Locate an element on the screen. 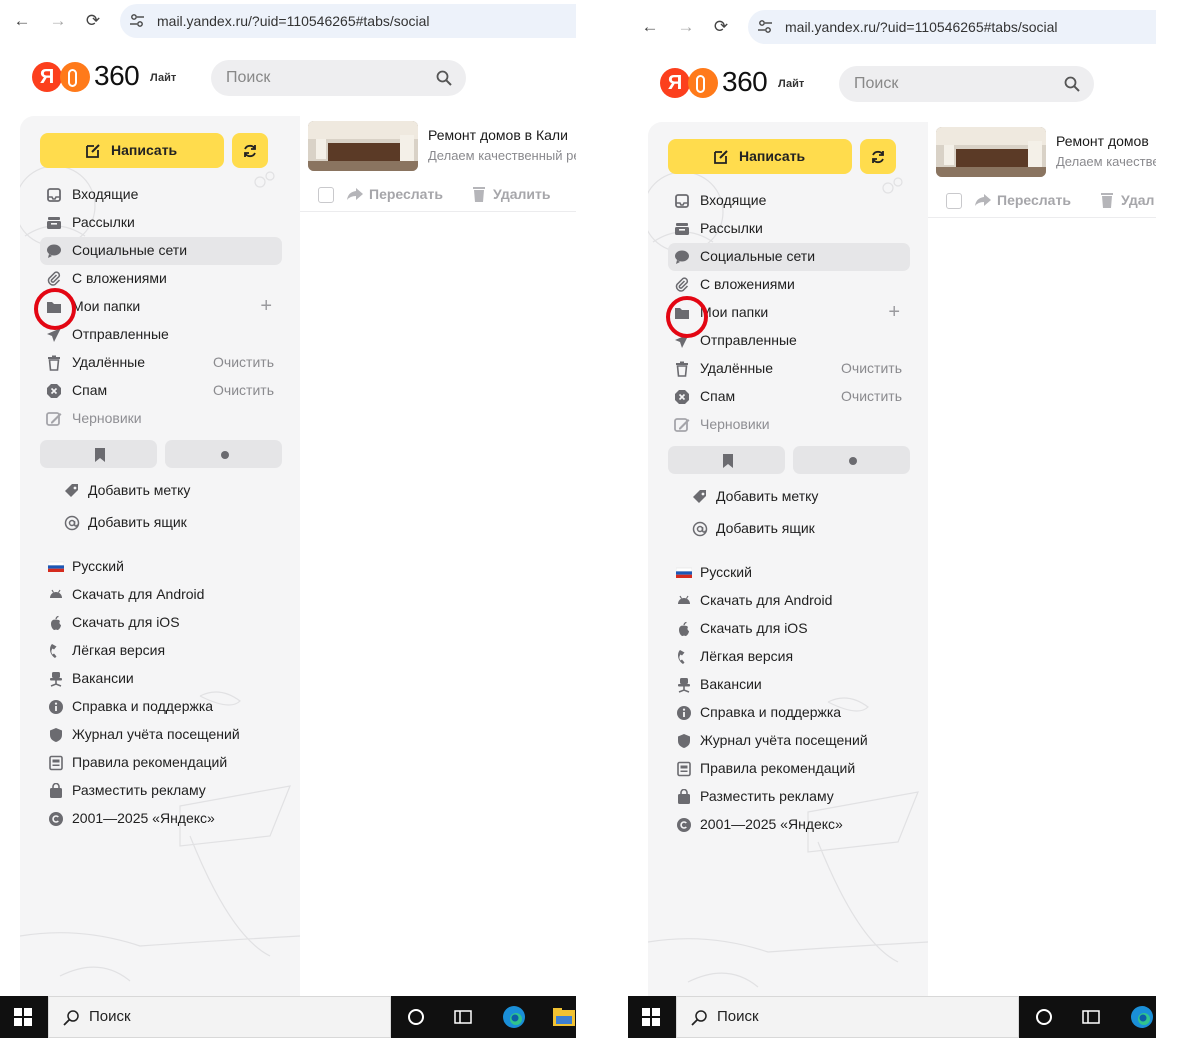 This screenshot has width=1188, height=1038. compose-icon is located at coordinates (93, 151).